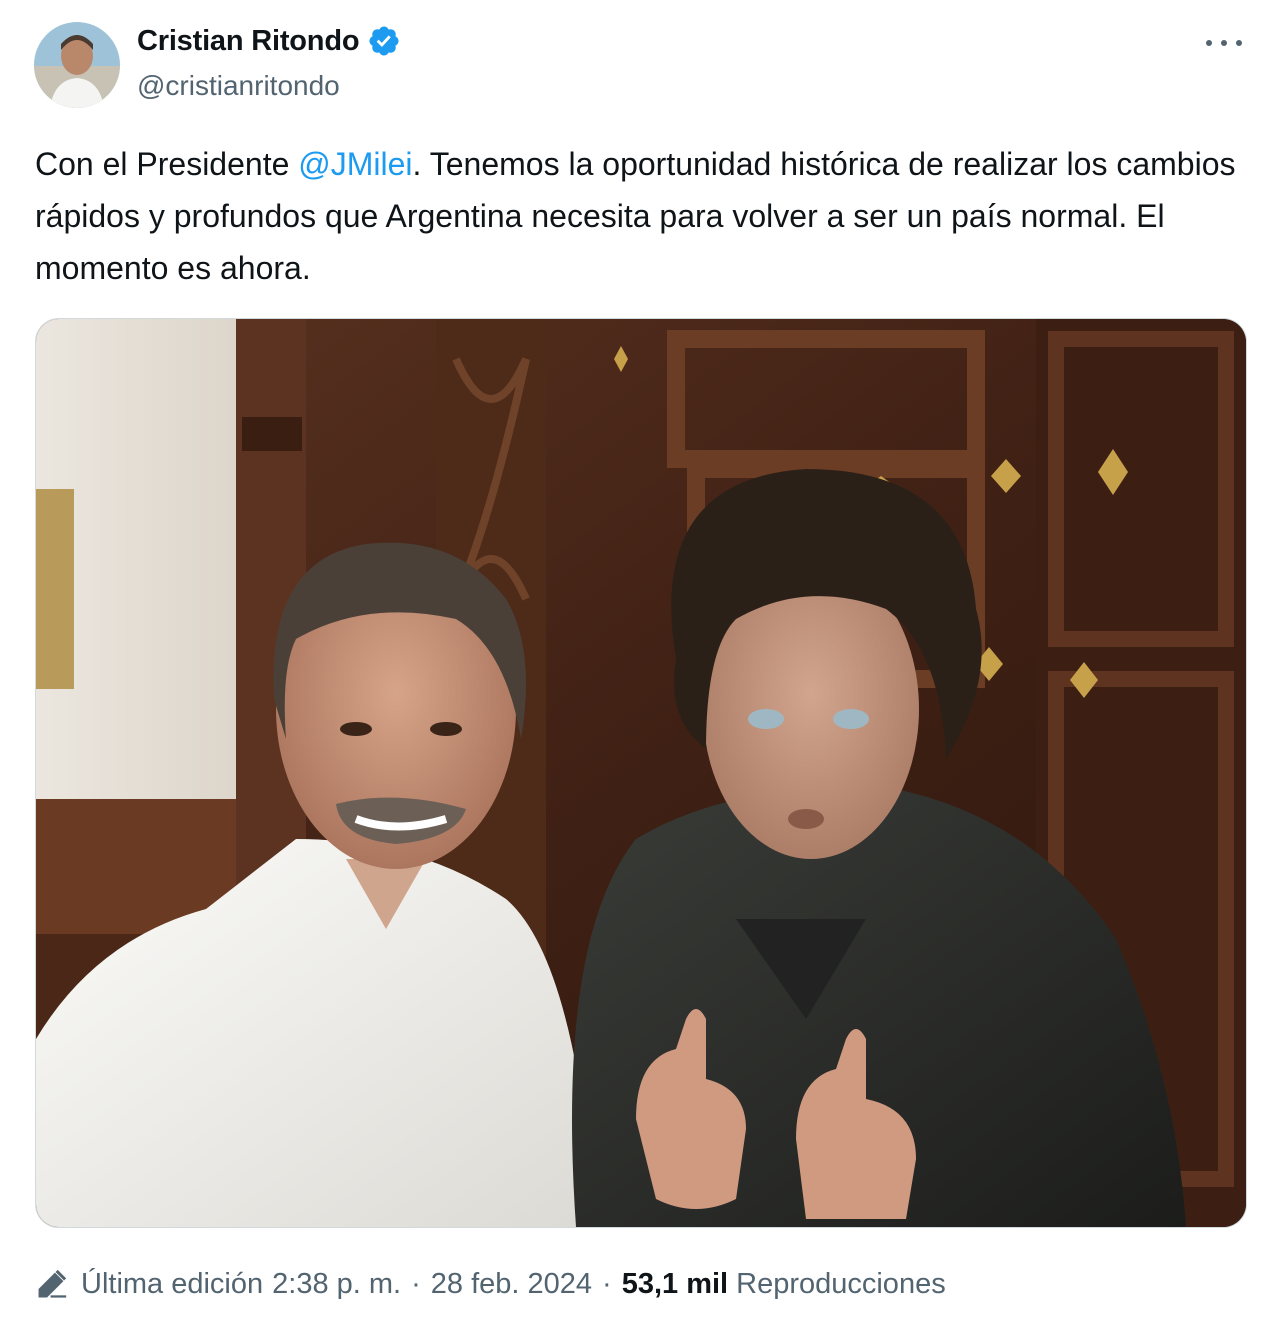 The image size is (1280, 1333). What do you see at coordinates (52, 1284) in the screenshot?
I see `pencil-icon` at bounding box center [52, 1284].